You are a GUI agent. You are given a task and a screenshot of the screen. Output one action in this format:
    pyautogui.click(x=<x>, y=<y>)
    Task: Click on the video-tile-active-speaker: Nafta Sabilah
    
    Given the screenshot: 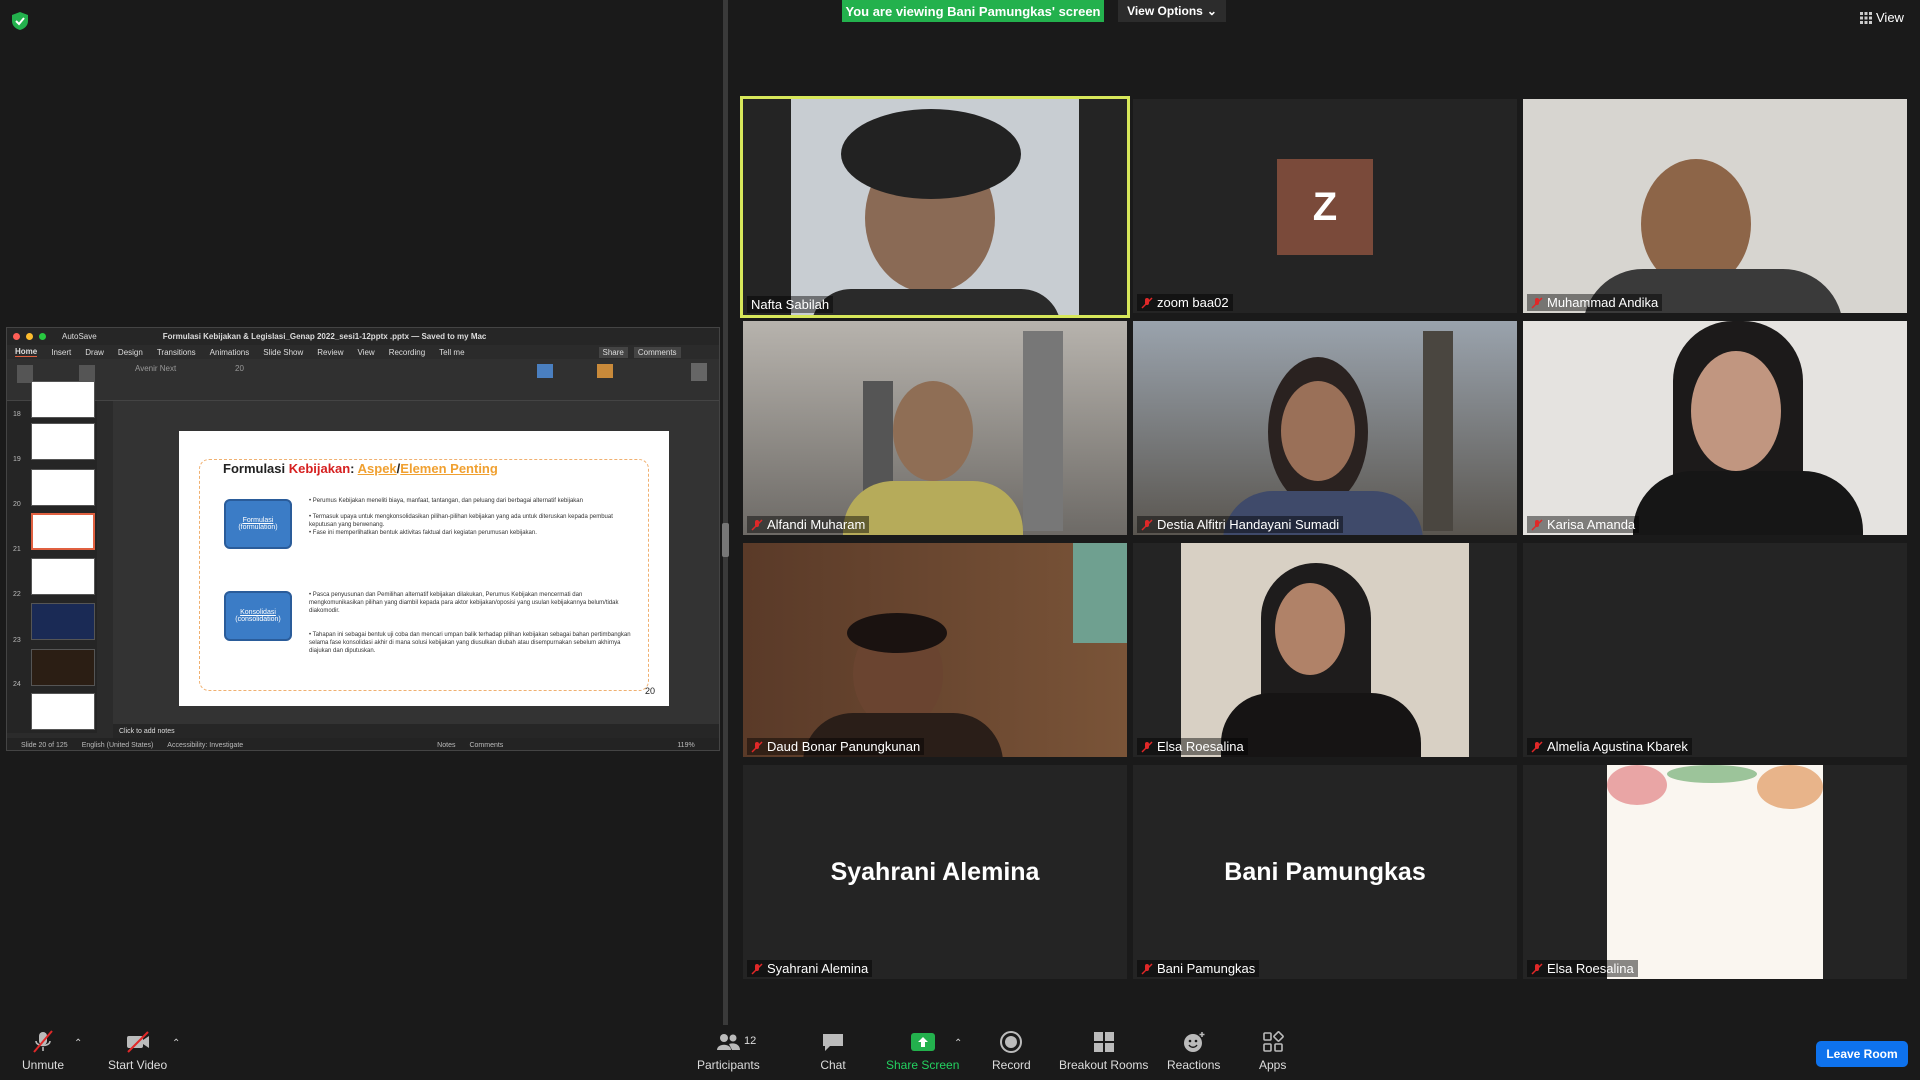 What is the action you would take?
    pyautogui.click(x=935, y=207)
    